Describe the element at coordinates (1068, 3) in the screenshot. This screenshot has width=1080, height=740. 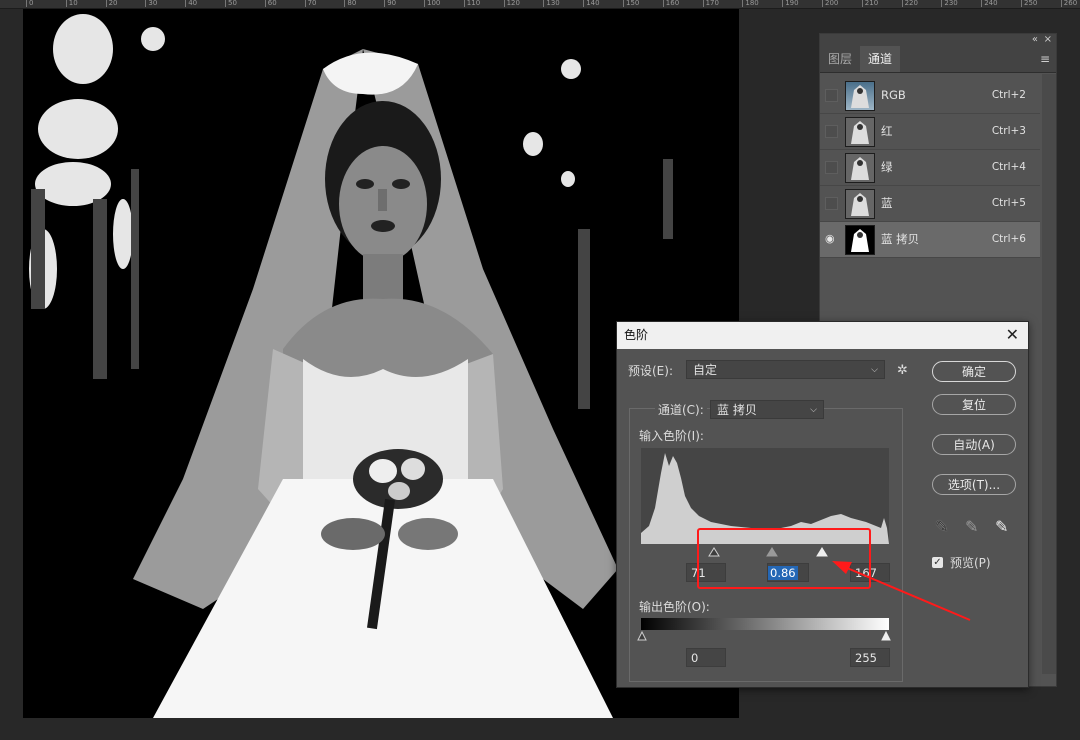
I see `ruler-tick: 260` at that location.